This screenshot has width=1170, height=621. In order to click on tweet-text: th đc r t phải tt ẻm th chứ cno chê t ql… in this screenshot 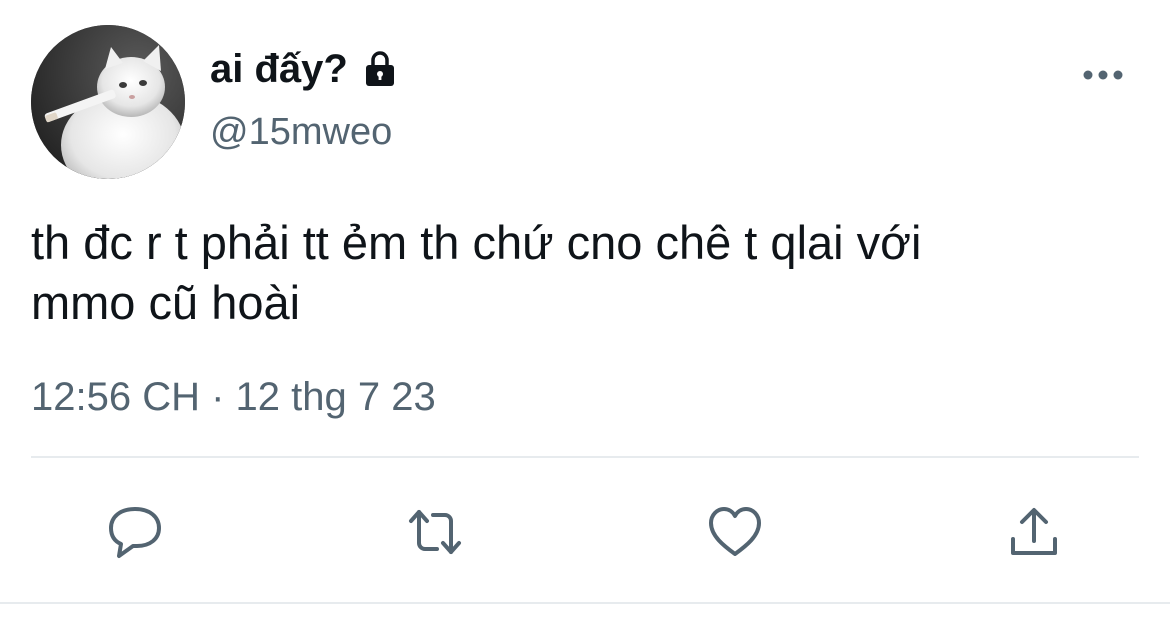, I will do `click(476, 272)`.